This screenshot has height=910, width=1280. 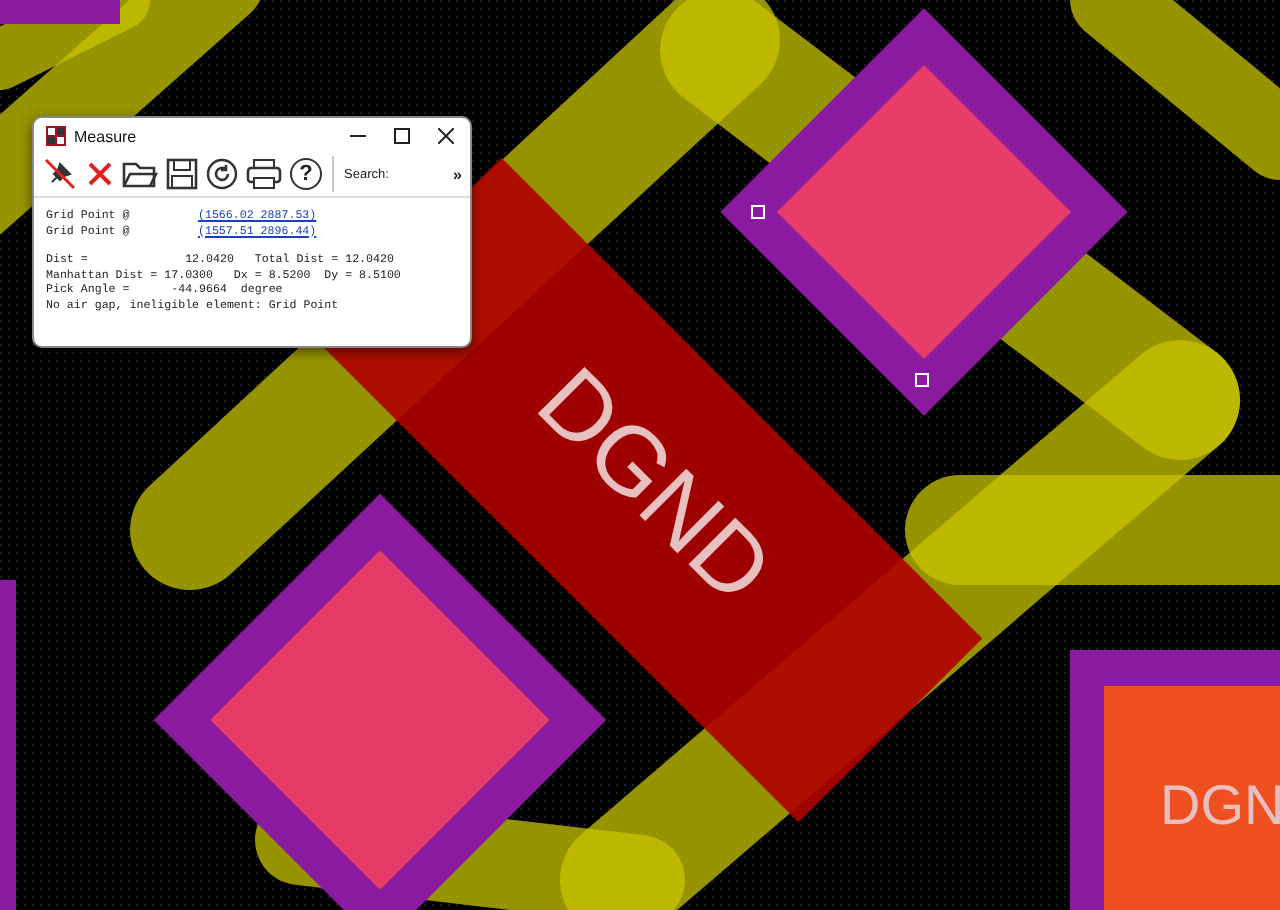 What do you see at coordinates (222, 174) in the screenshot?
I see `refresh-icon` at bounding box center [222, 174].